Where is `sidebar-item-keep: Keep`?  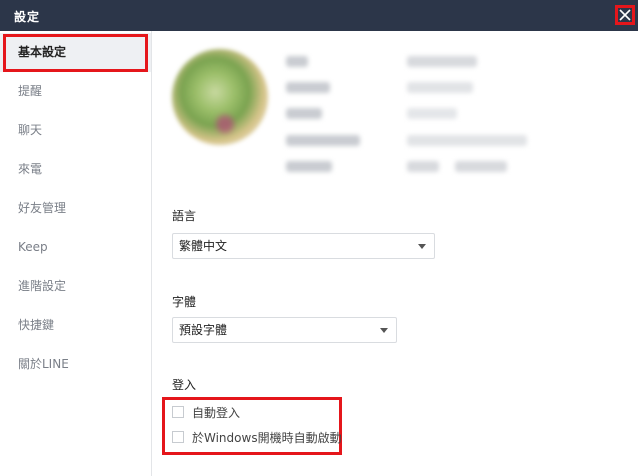 sidebar-item-keep: Keep is located at coordinates (75, 247).